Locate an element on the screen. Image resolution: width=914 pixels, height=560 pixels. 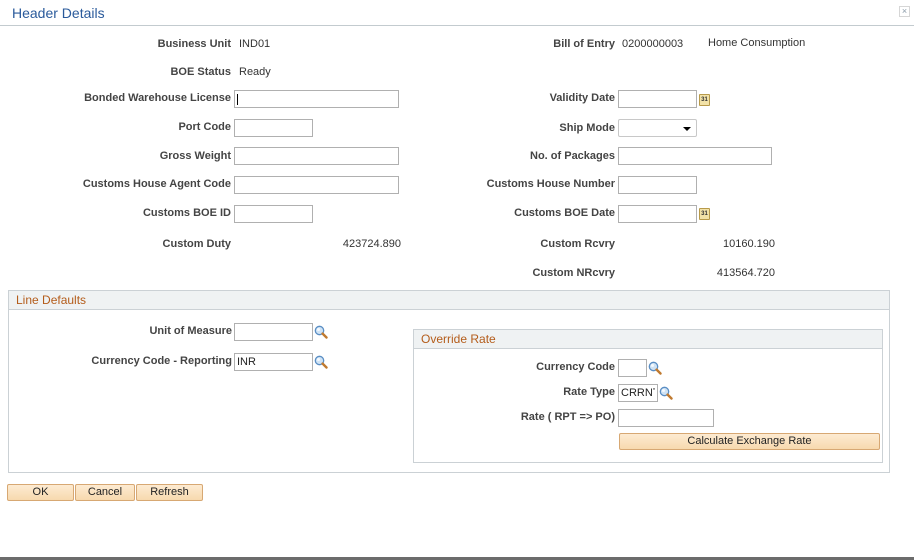
customs-house-agent-code-label: Customs House Agent Code is located at coordinates (156, 184).